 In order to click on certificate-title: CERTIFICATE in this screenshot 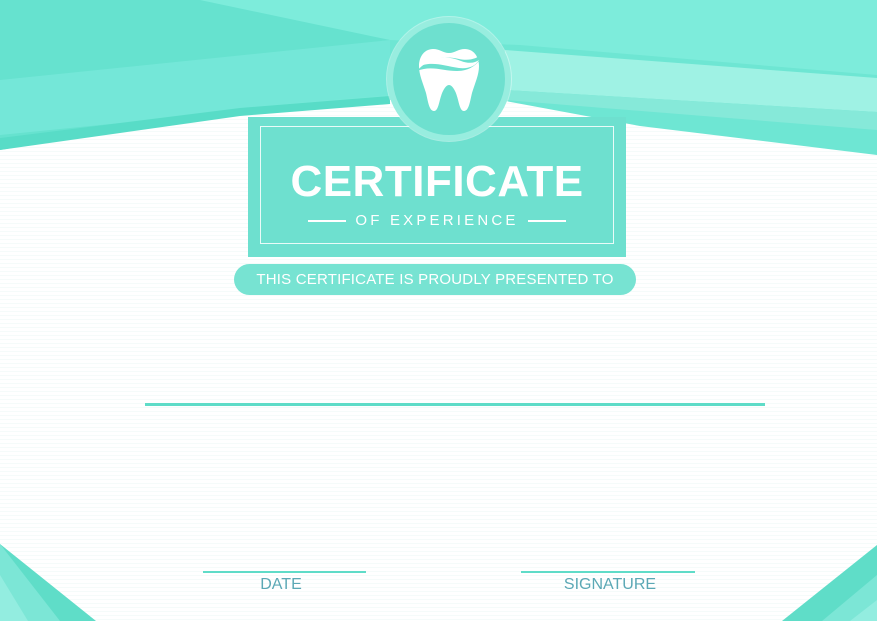, I will do `click(437, 181)`.